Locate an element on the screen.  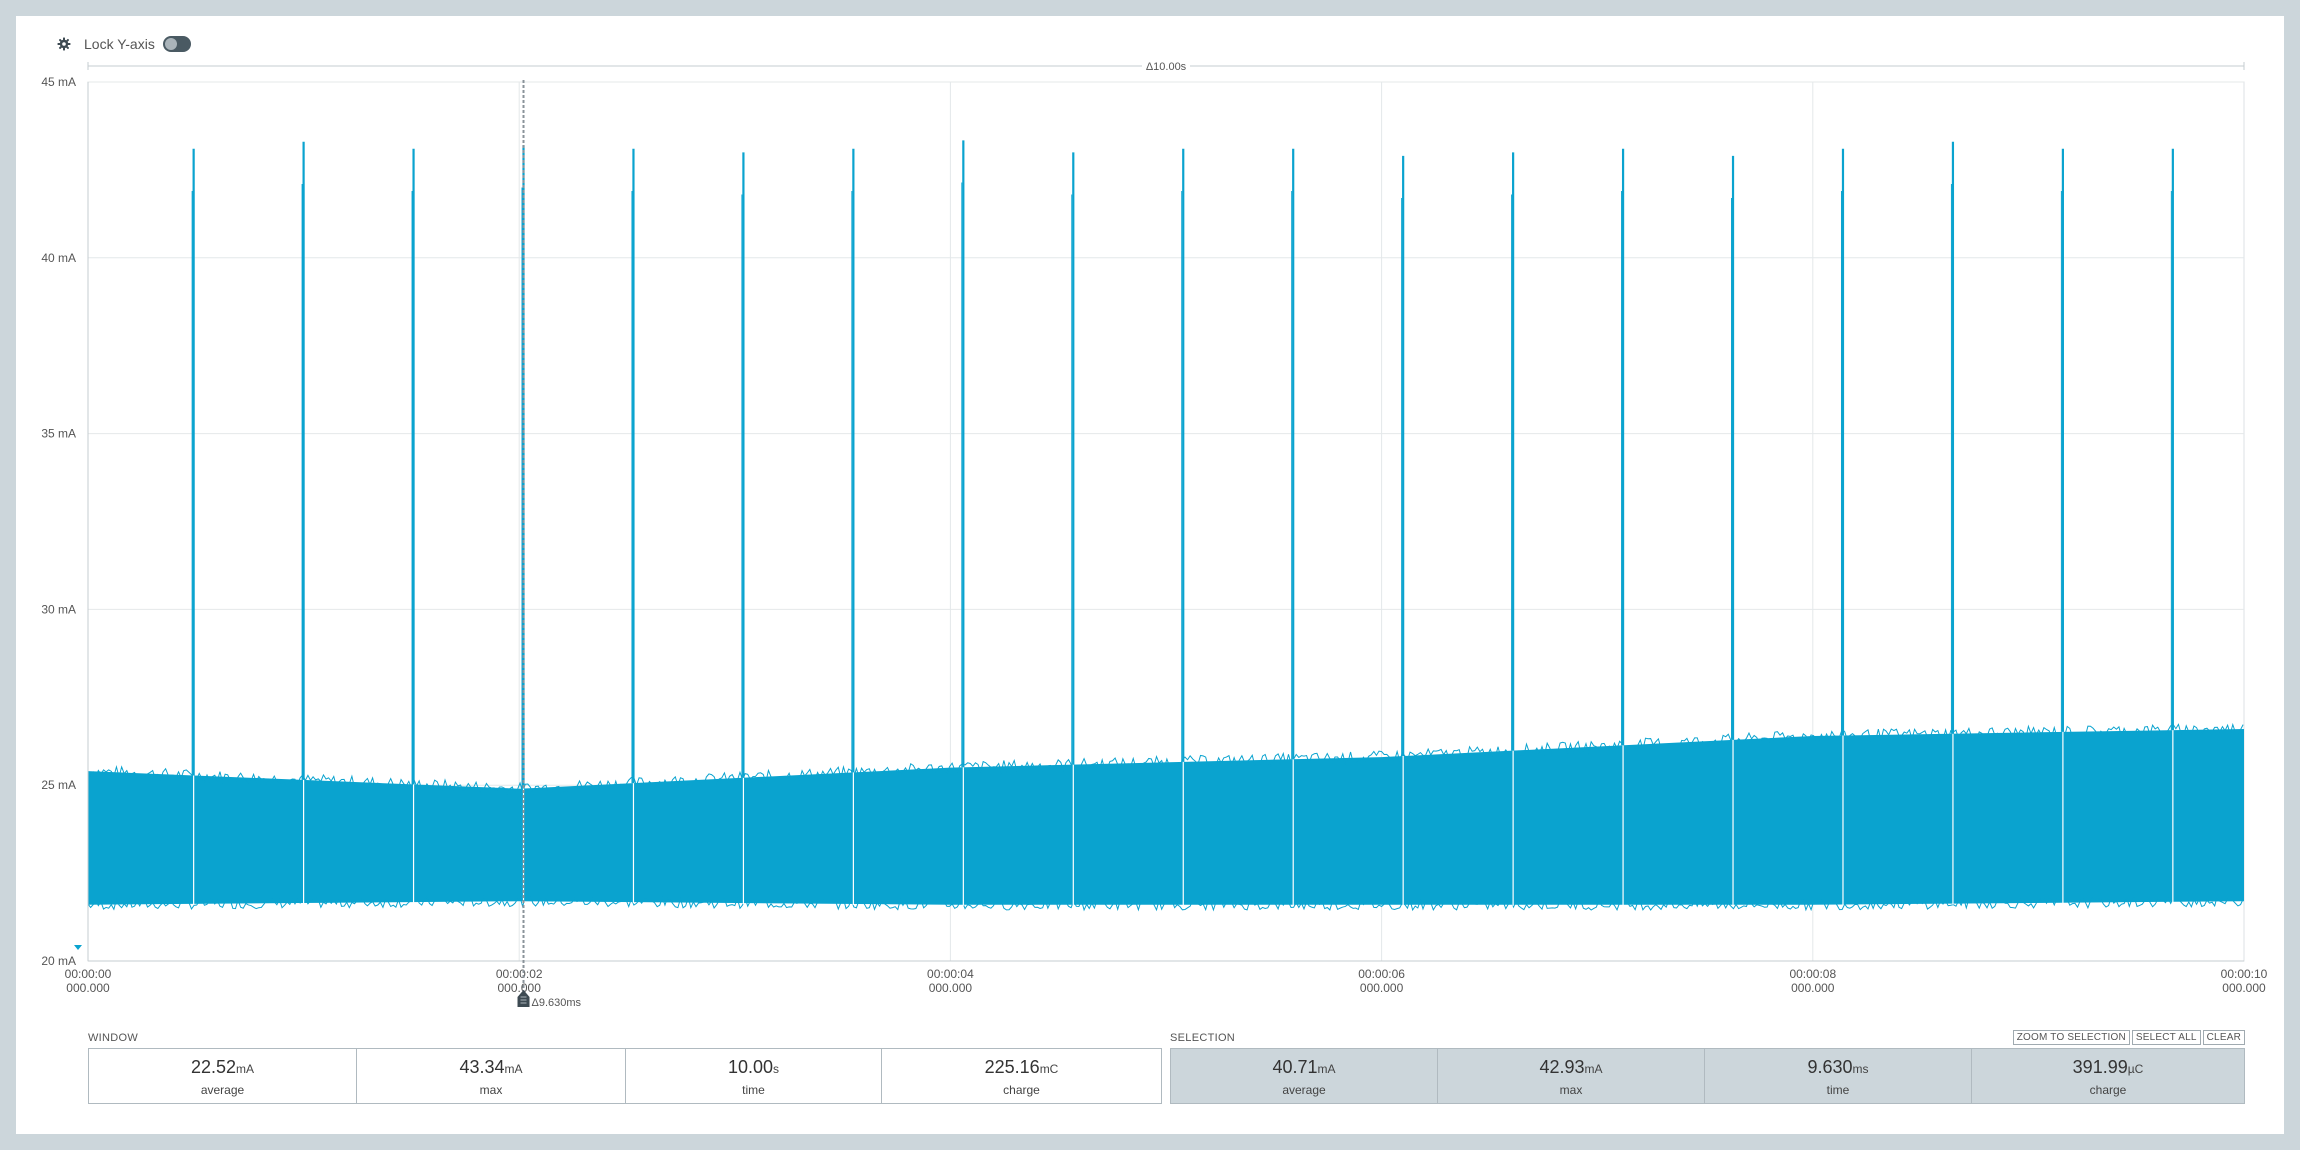
y-axis: 20 mA 25 mA 30 mA 35 mA 40 mA 45 mA is located at coordinates (65, 521).